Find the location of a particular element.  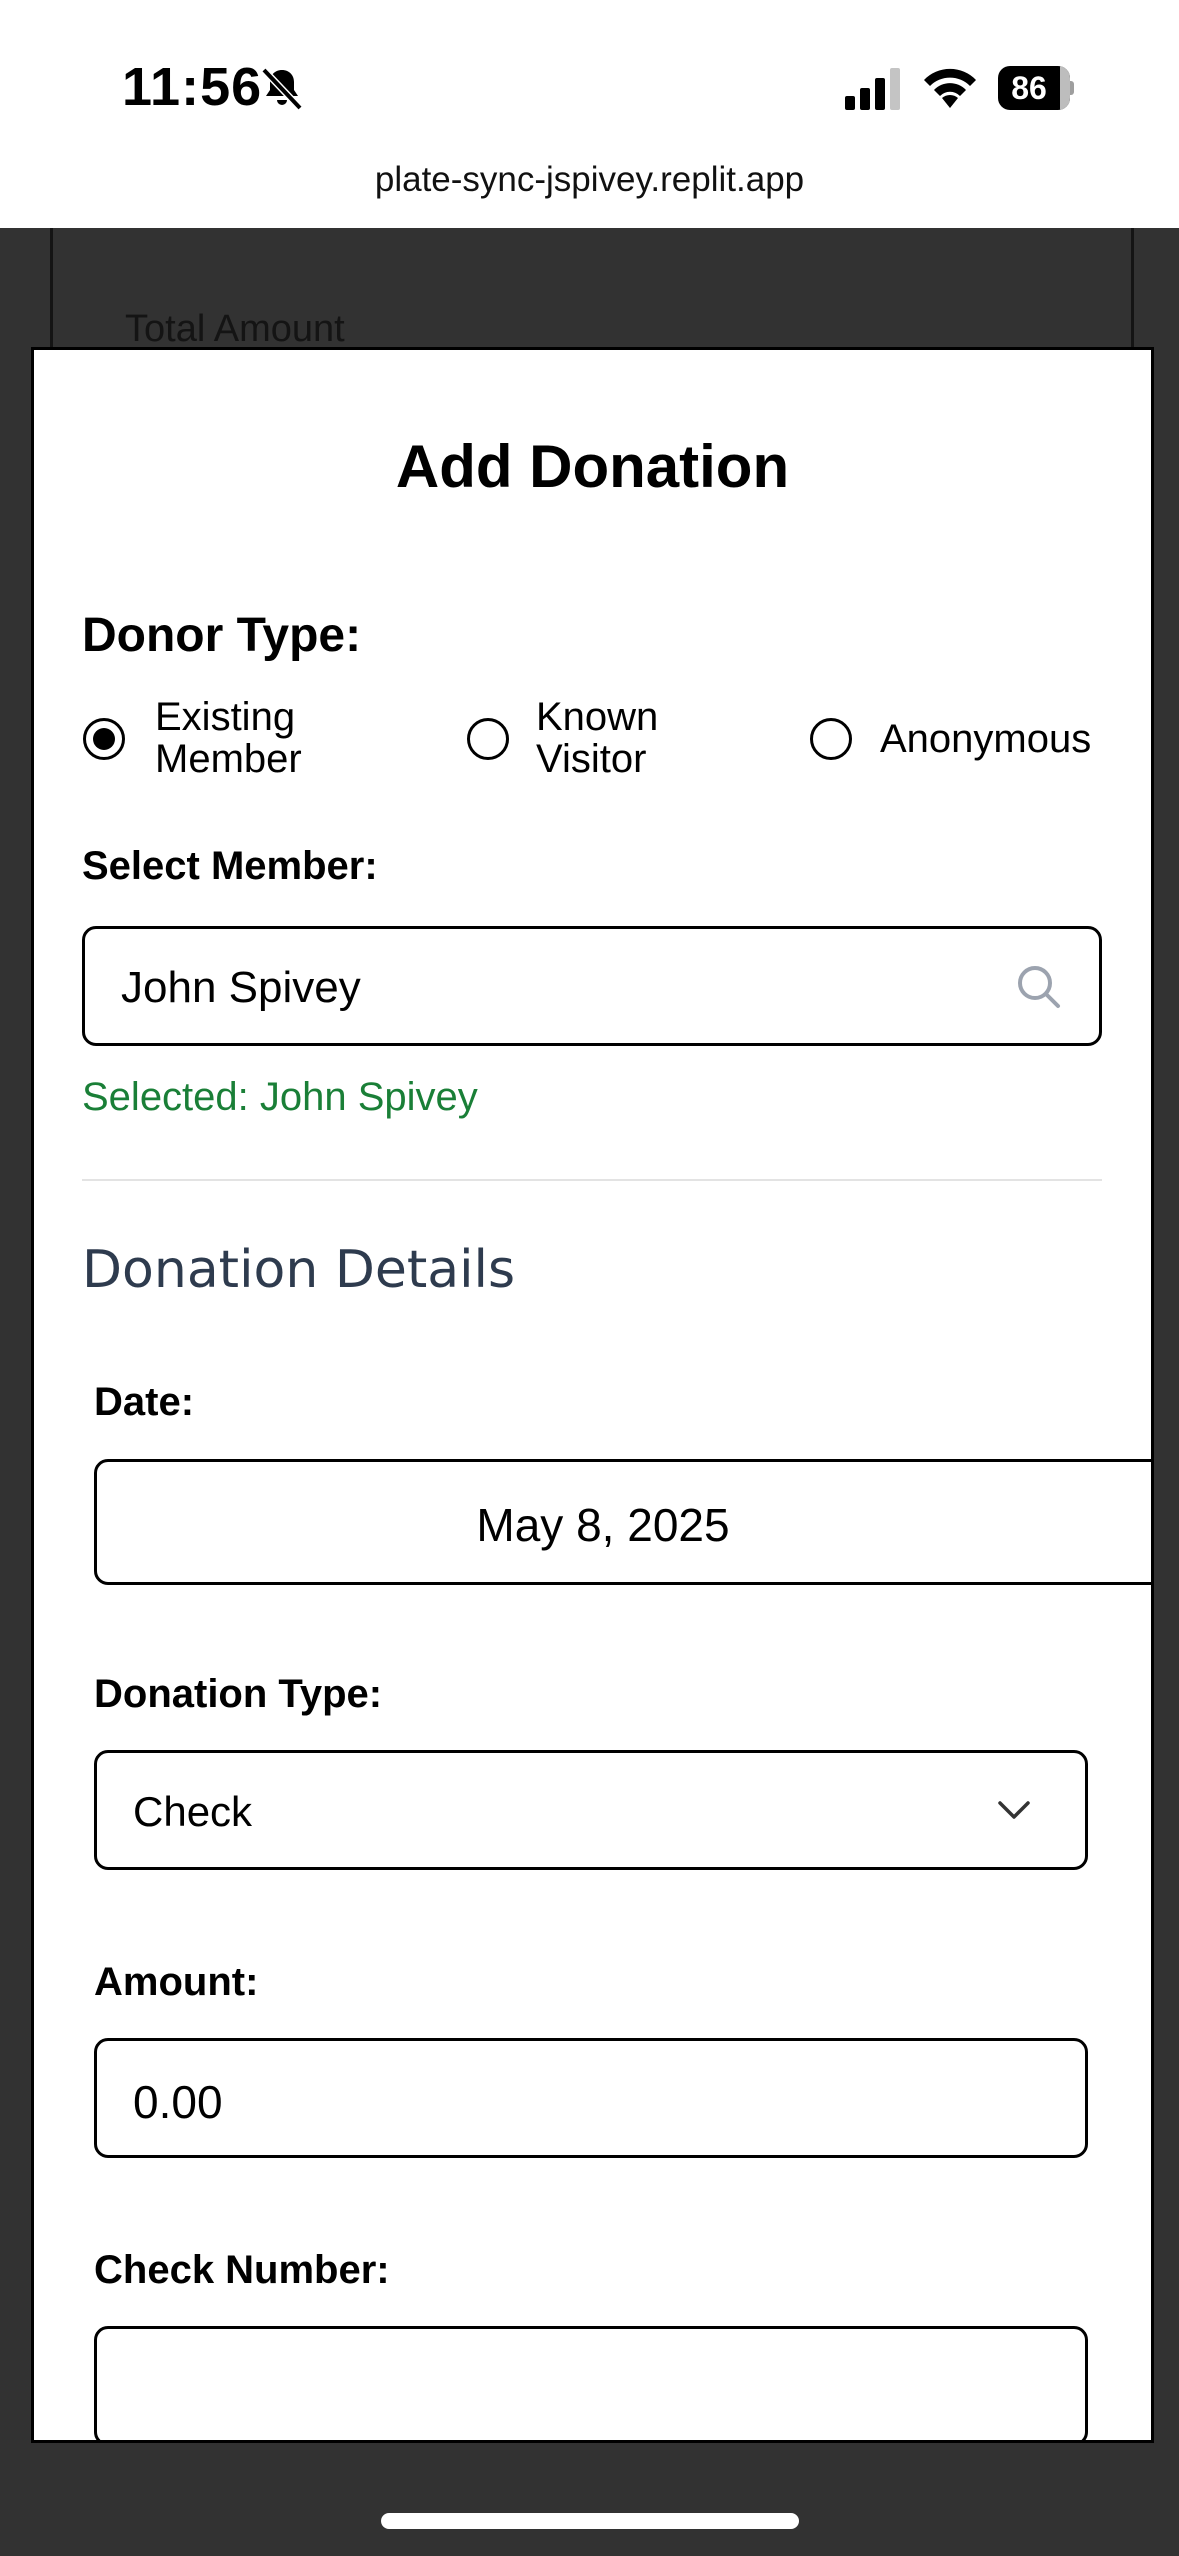

check-number-label: Check Number: is located at coordinates (242, 2270).